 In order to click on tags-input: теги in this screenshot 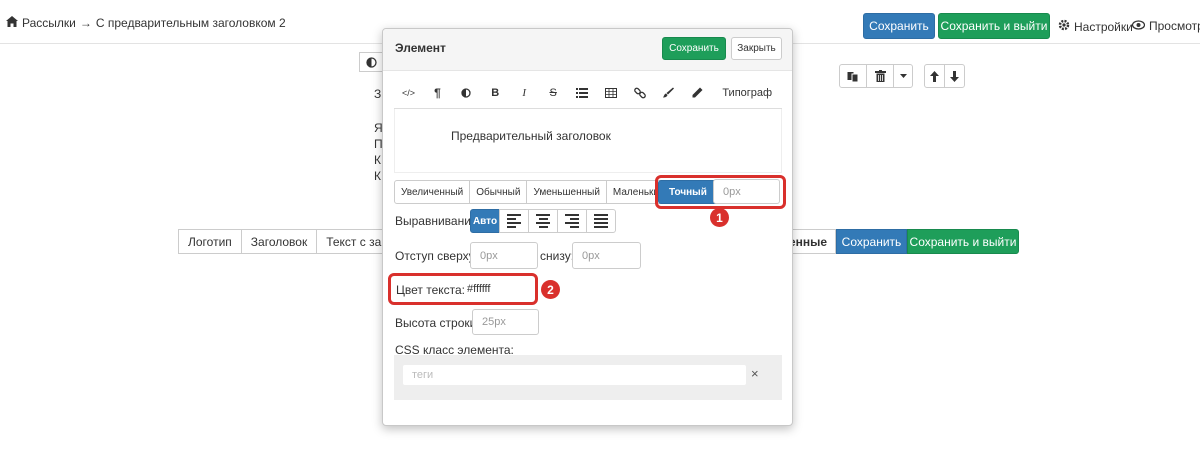, I will do `click(574, 375)`.